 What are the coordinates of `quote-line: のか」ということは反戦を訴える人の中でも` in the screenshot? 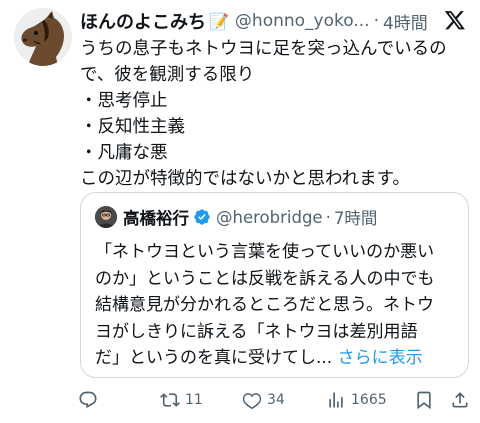 It's located at (265, 278).